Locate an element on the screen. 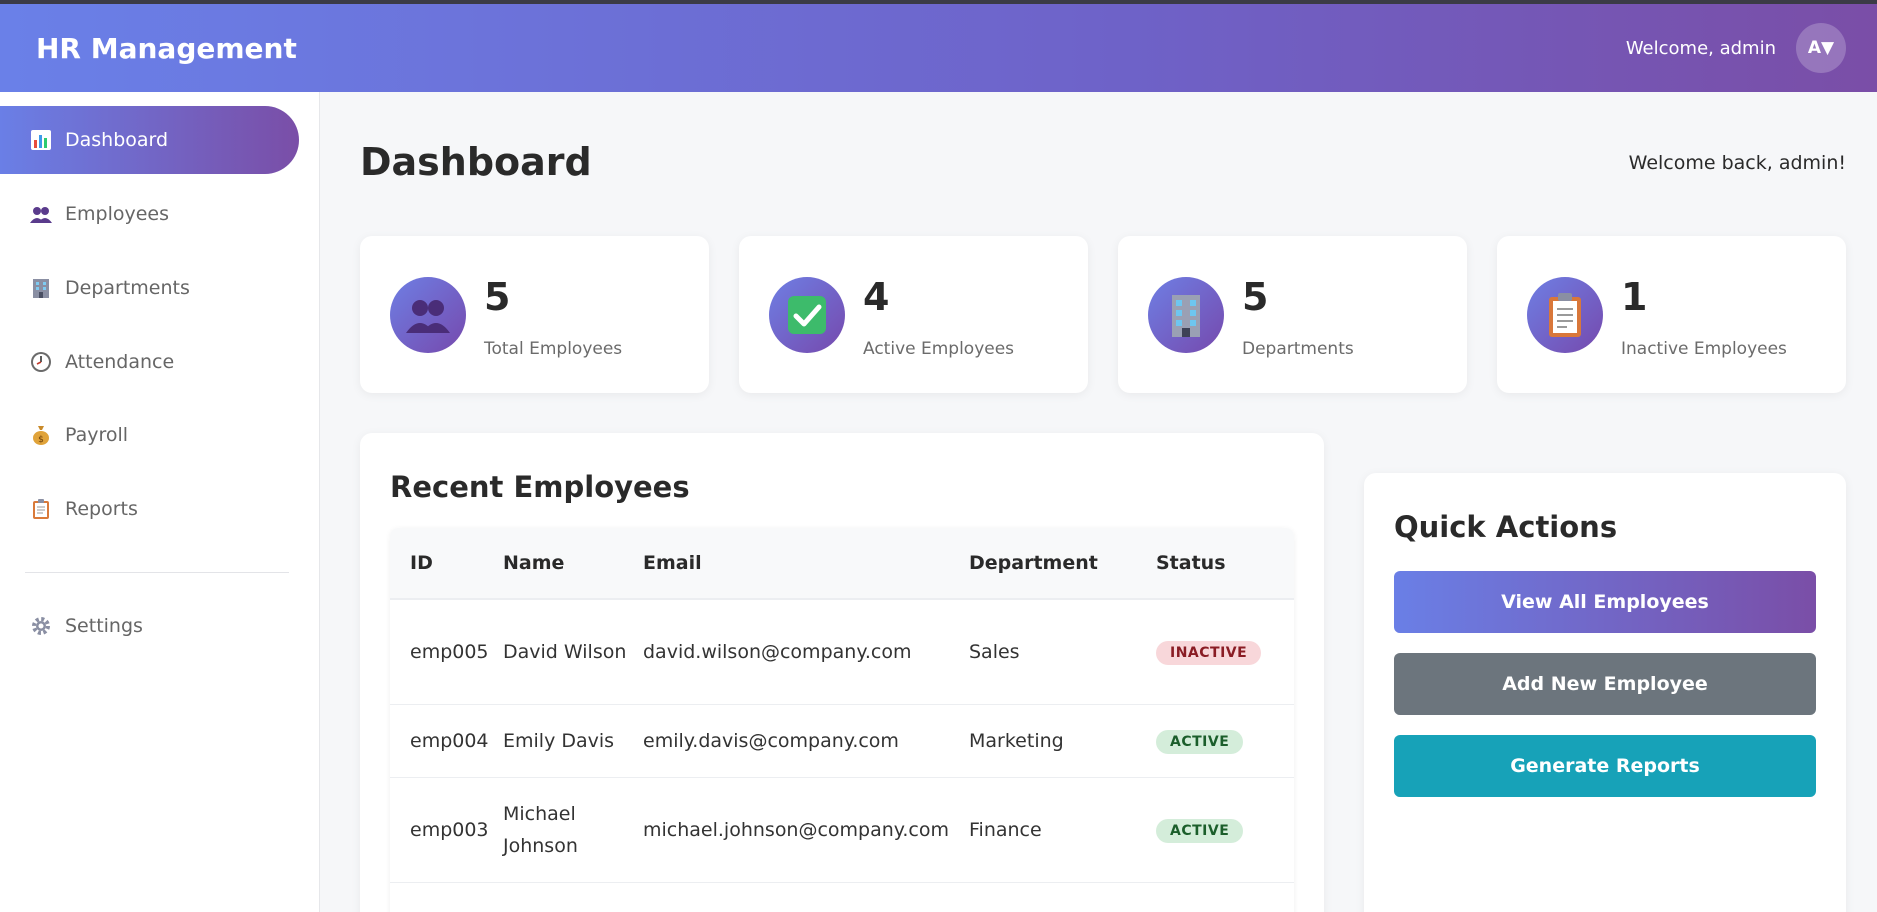  table-header: ID Name Email Department Status is located at coordinates (842, 564).